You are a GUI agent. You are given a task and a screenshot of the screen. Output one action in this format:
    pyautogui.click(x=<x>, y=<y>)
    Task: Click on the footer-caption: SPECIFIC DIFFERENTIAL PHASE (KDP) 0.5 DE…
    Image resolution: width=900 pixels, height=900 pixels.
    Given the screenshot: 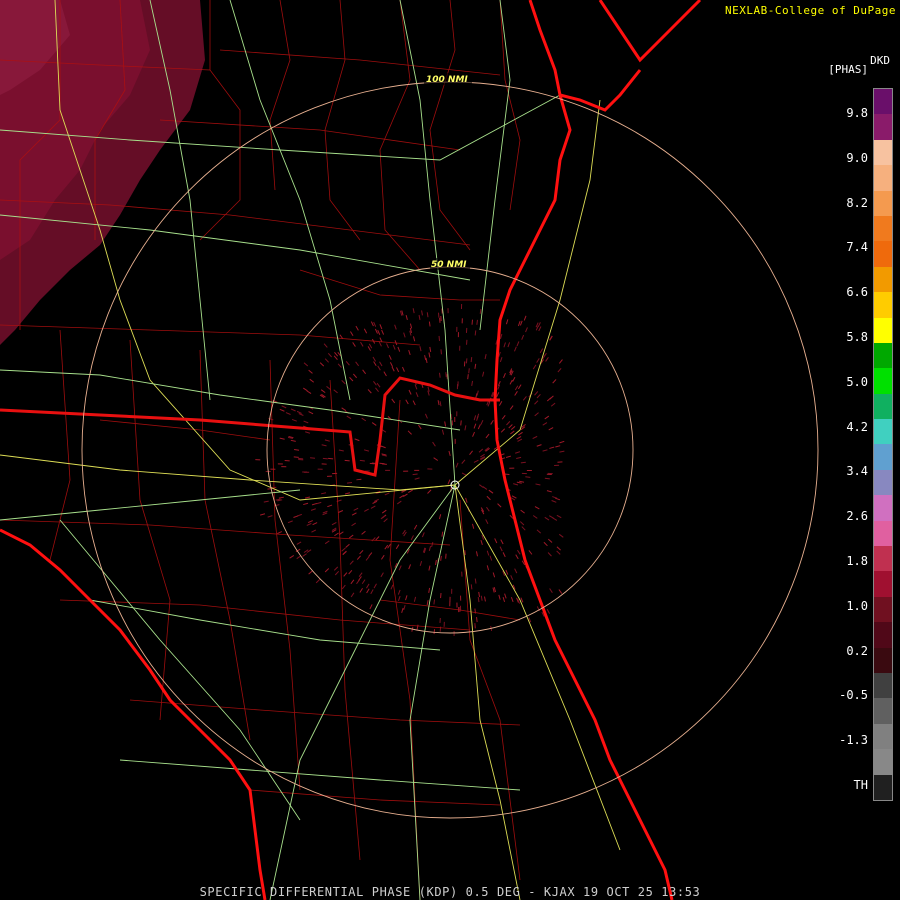 What is the action you would take?
    pyautogui.click(x=450, y=892)
    